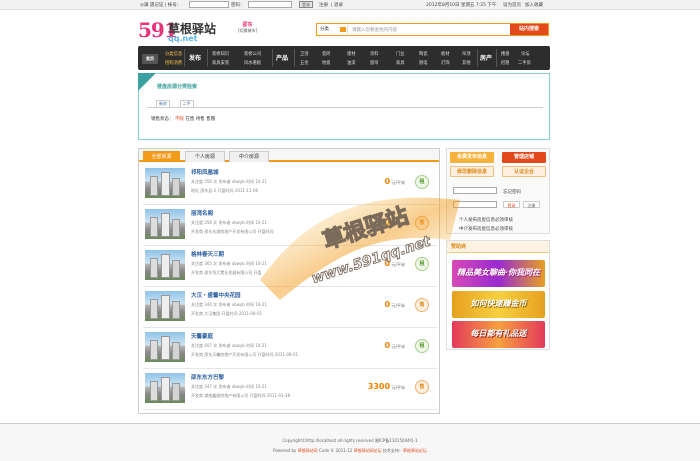  What do you see at coordinates (486, 57) in the screenshot?
I see `nav-section-realestate: 房产` at bounding box center [486, 57].